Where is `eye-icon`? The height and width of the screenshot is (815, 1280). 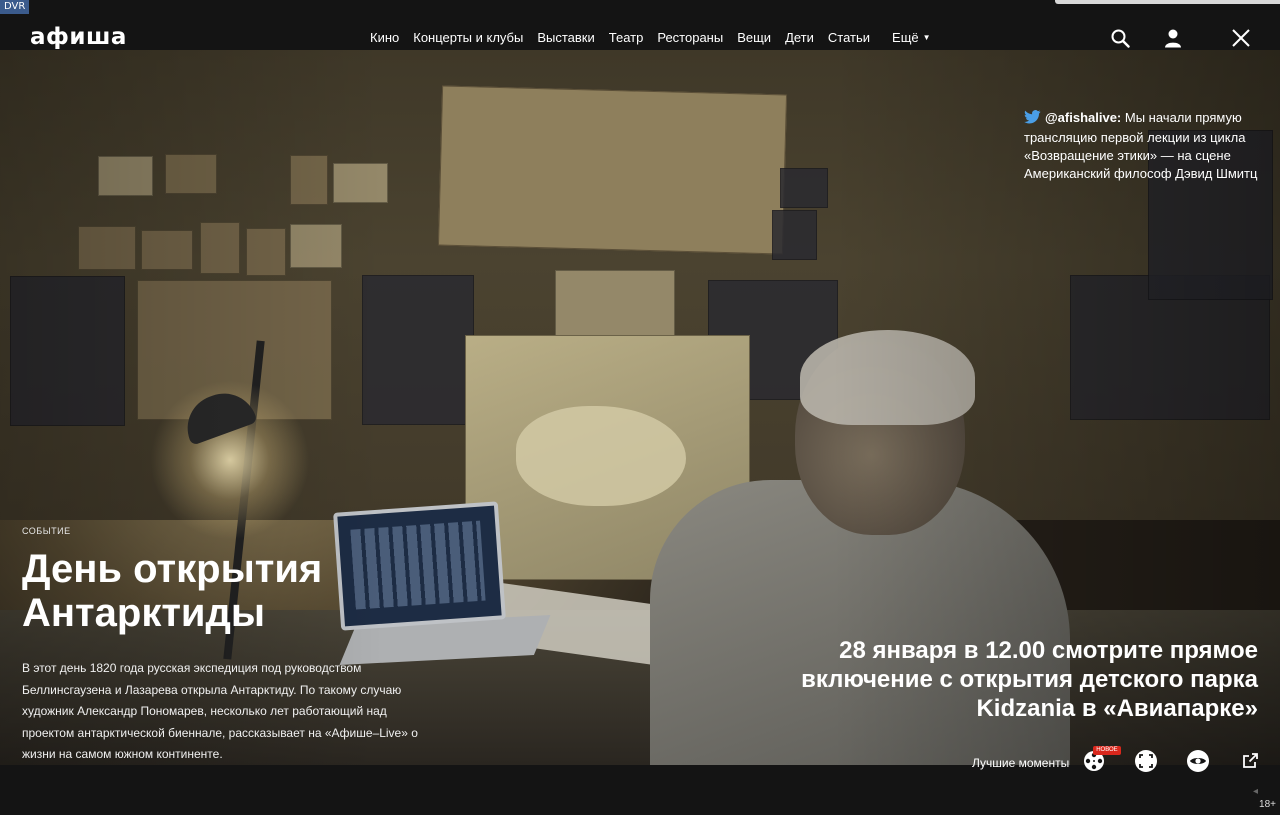
eye-icon is located at coordinates (1198, 763).